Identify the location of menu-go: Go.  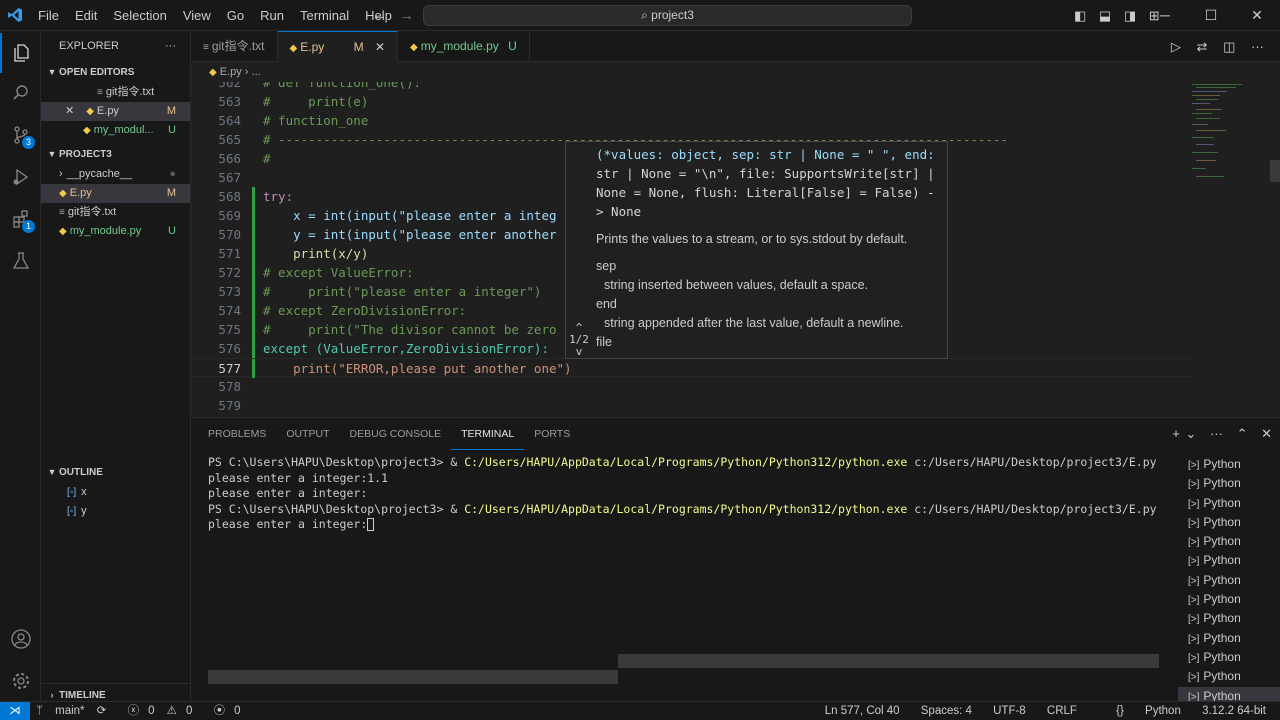
(235, 15).